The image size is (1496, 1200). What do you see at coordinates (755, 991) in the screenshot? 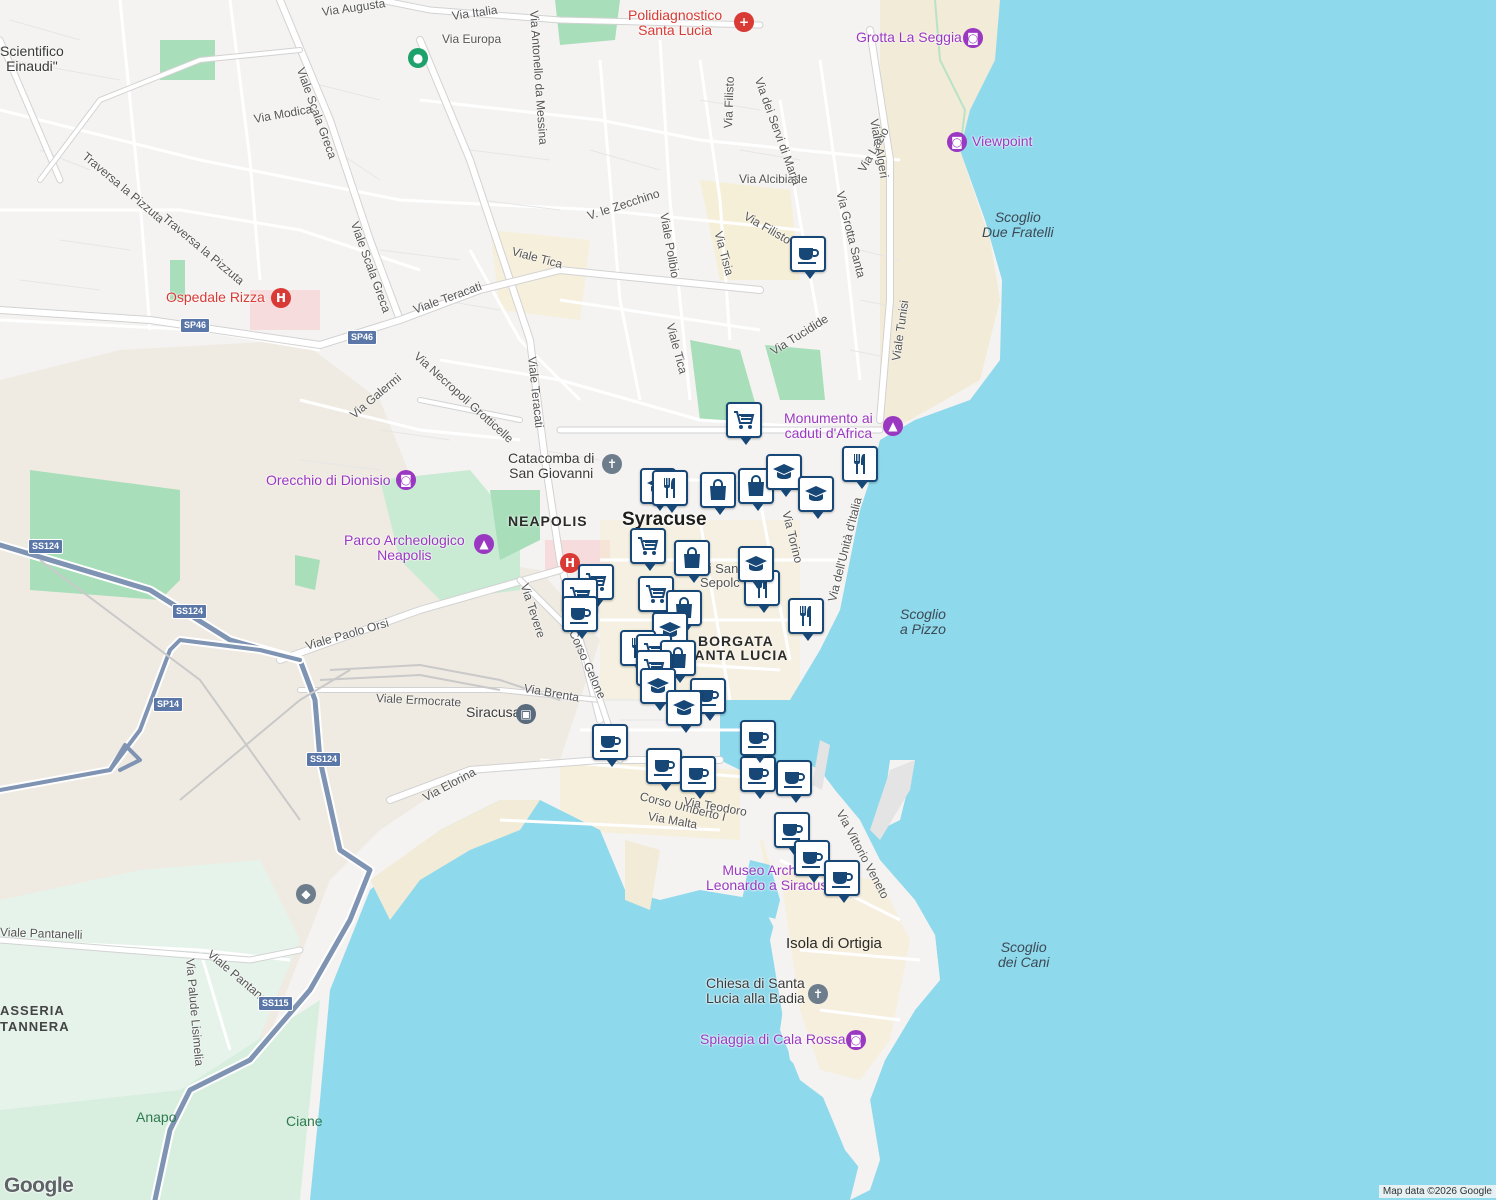
I see `poi-label-chiesa: Chiesa di Santa Lucia alla Badia` at bounding box center [755, 991].